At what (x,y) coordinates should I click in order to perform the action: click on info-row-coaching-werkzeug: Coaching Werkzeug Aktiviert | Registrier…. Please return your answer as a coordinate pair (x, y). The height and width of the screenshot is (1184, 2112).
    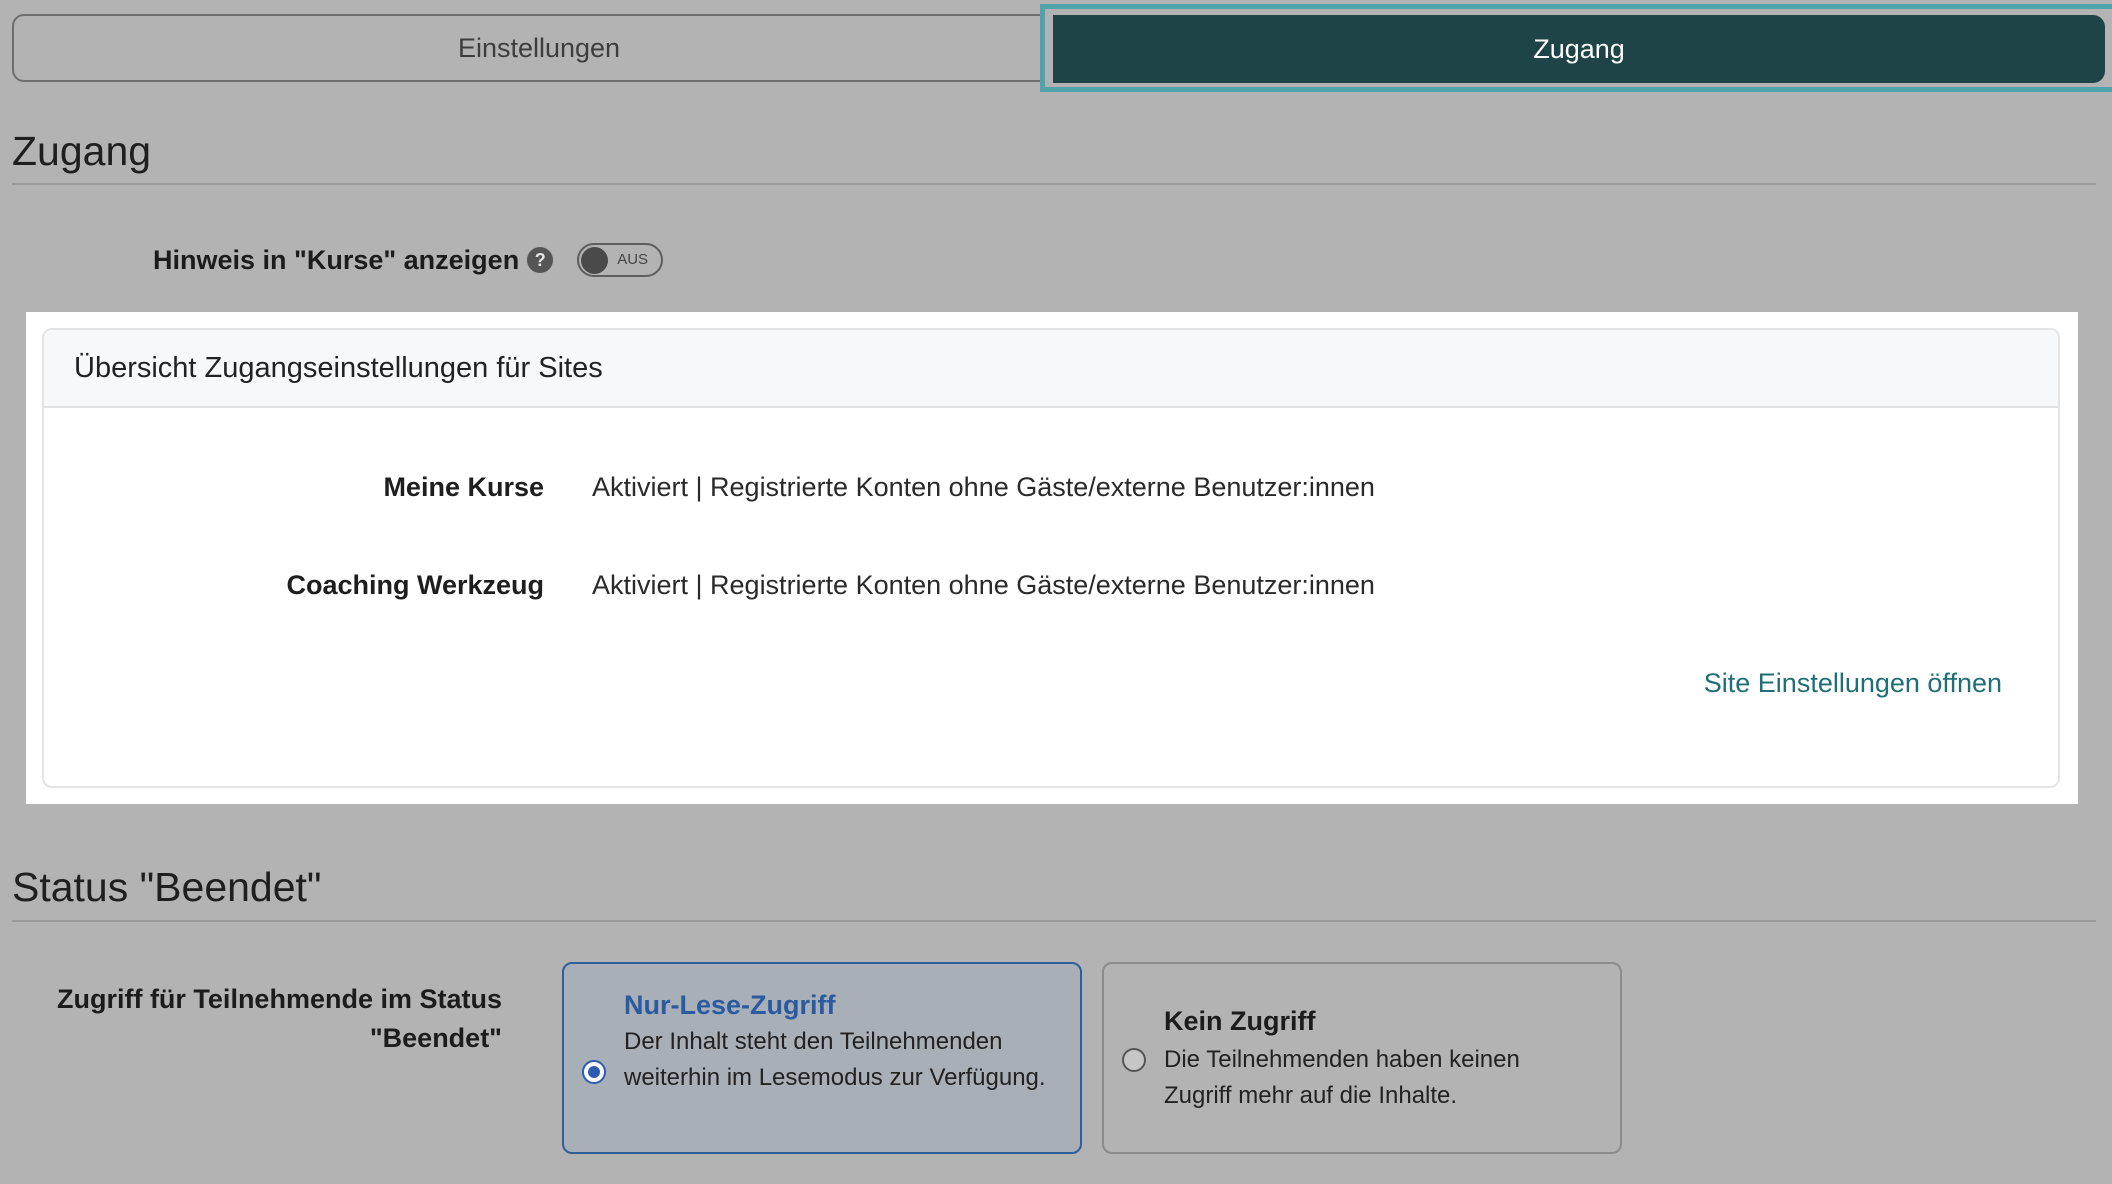
    Looking at the image, I should click on (1051, 590).